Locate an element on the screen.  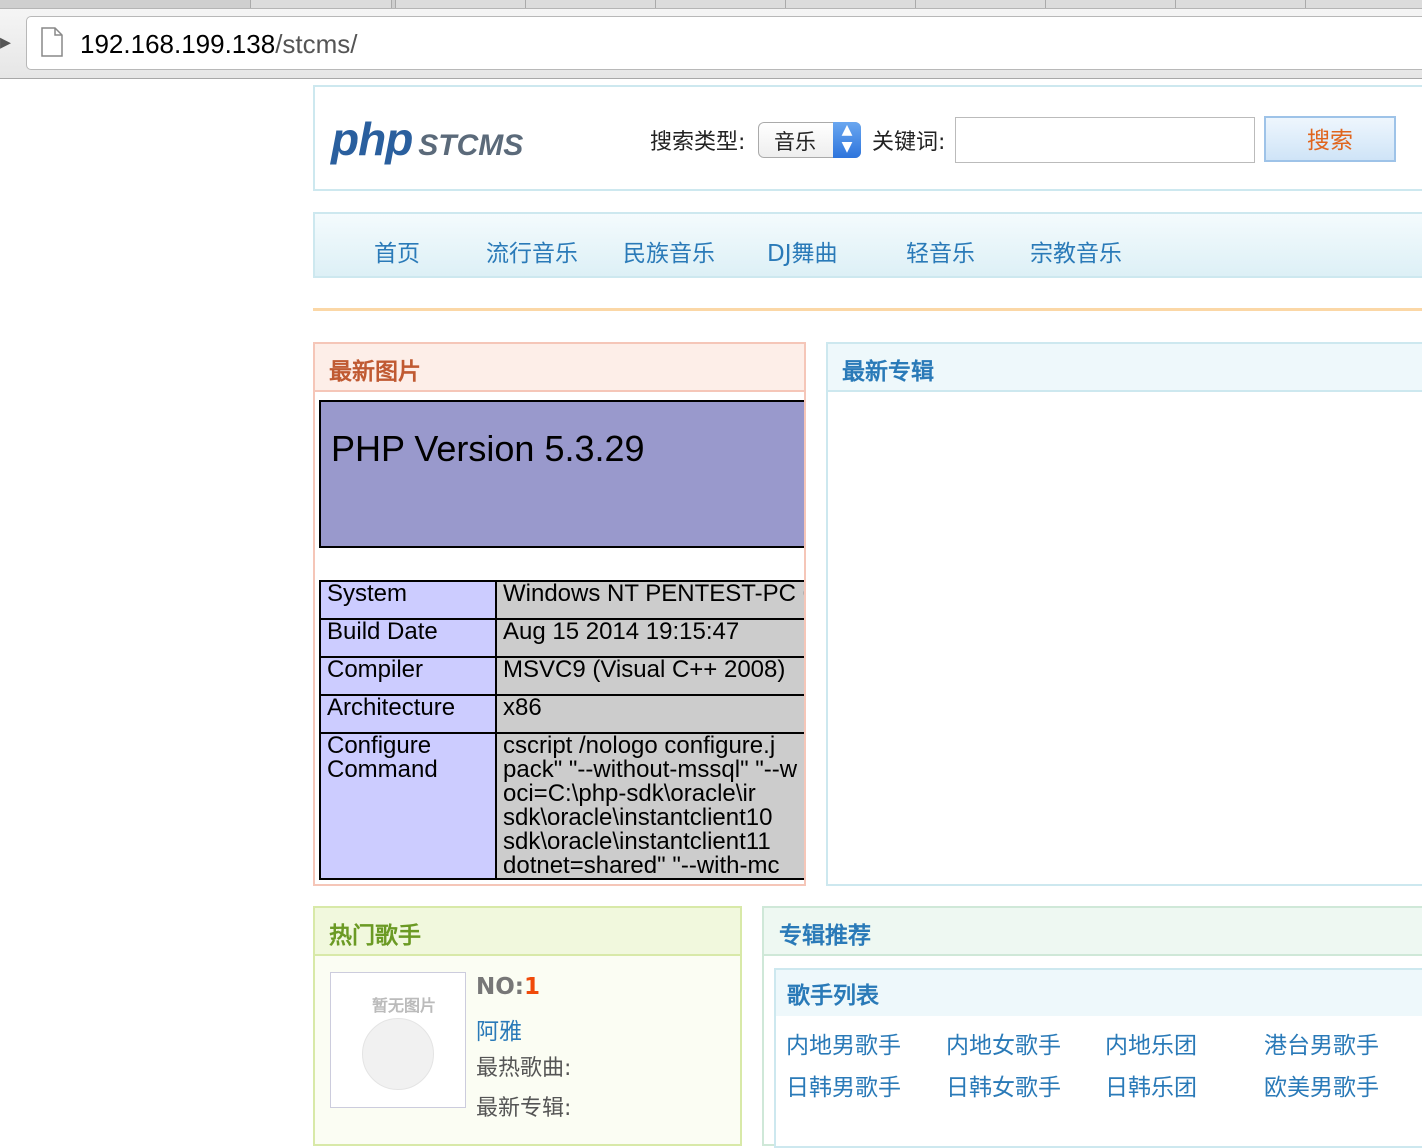
hot-song-label: 最热歌曲: is located at coordinates (524, 1068).